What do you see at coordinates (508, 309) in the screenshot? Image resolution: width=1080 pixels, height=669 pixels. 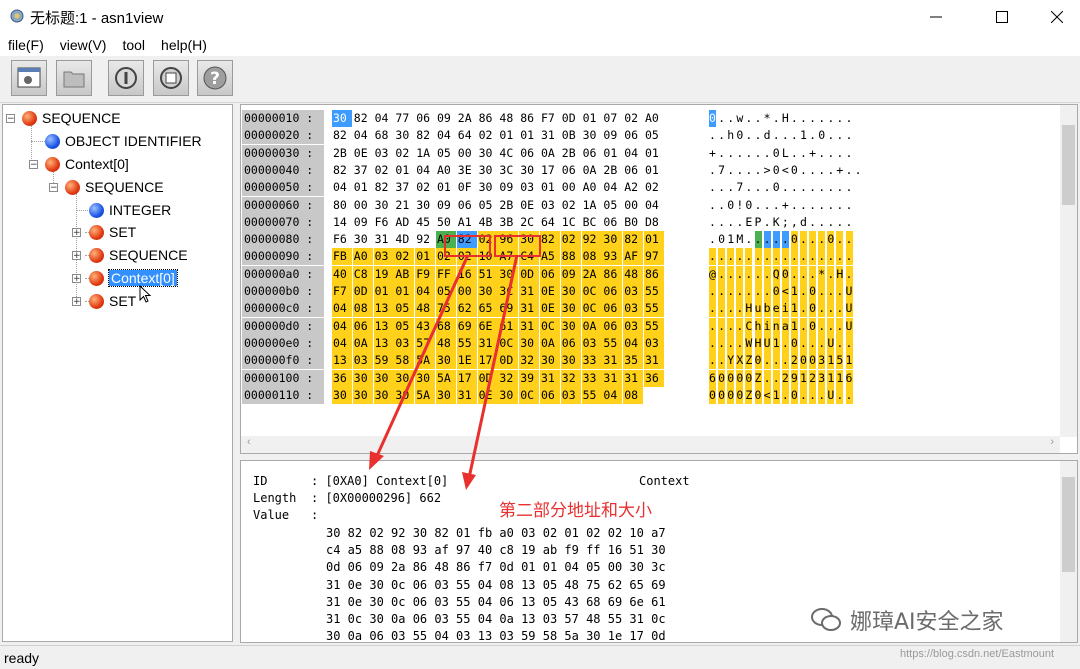 I see `hex-byte: 69` at bounding box center [508, 309].